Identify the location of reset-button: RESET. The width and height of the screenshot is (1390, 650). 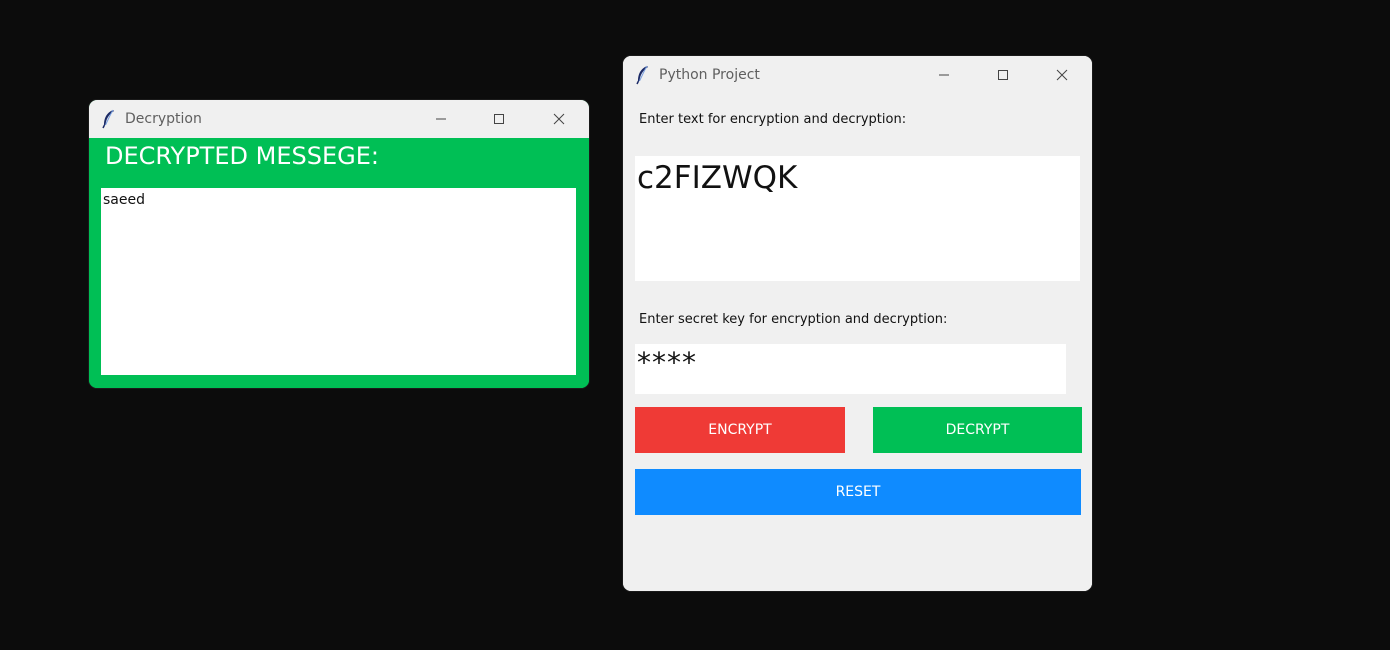
(858, 492).